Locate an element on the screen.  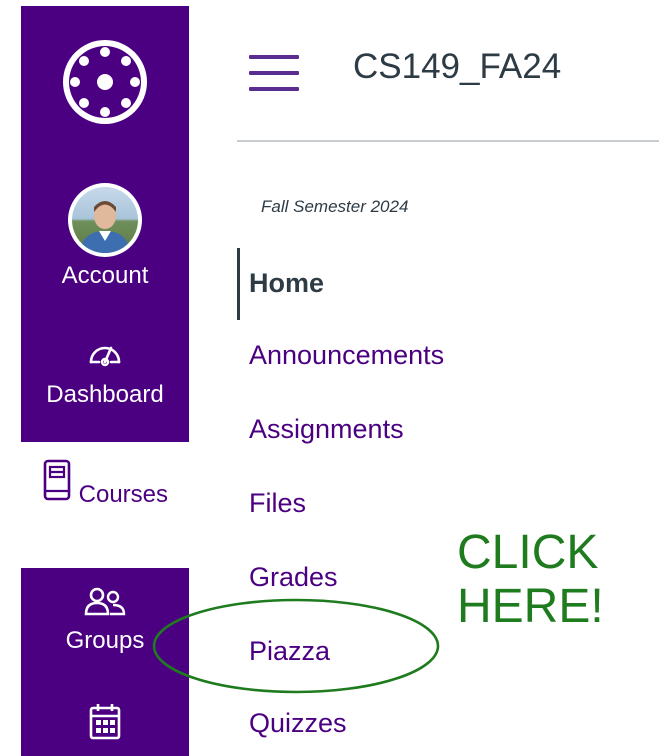
highlight-ellipse is located at coordinates (296, 646).